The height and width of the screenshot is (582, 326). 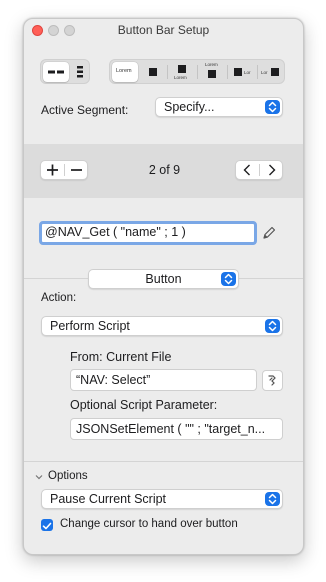 I want to click on change-cursor-checkbox, so click(x=47, y=525).